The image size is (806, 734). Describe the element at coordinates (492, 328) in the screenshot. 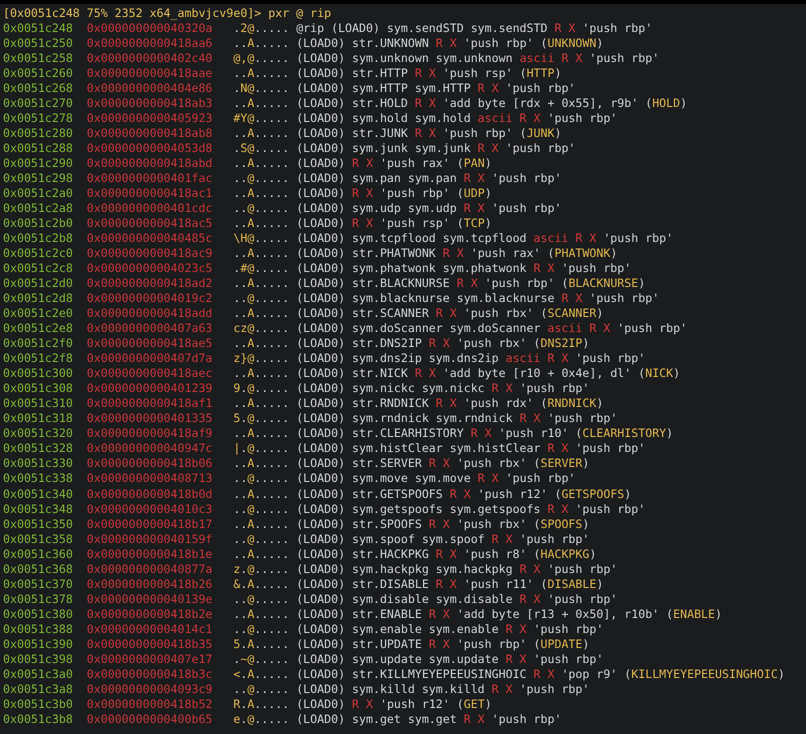

I see `reference-text: (LOAD0) sym.doScanner sym.doScanner ascii R X 'push rbp'` at that location.